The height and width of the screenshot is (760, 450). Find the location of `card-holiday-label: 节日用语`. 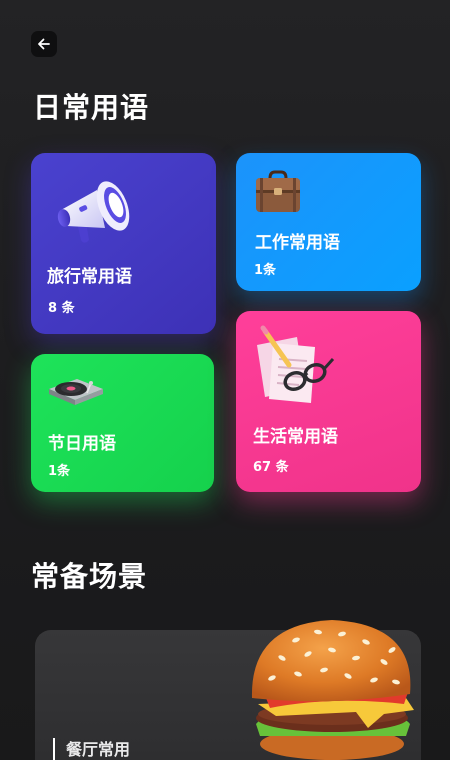

card-holiday-label: 节日用语 is located at coordinates (82, 444).